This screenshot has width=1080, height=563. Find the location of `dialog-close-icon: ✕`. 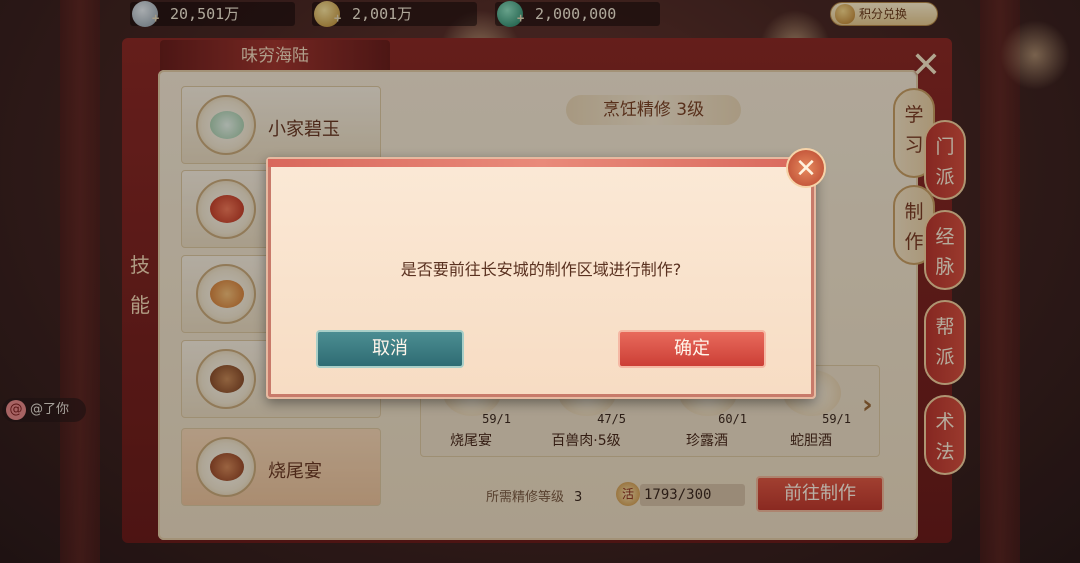

dialog-close-icon: ✕ is located at coordinates (806, 168).